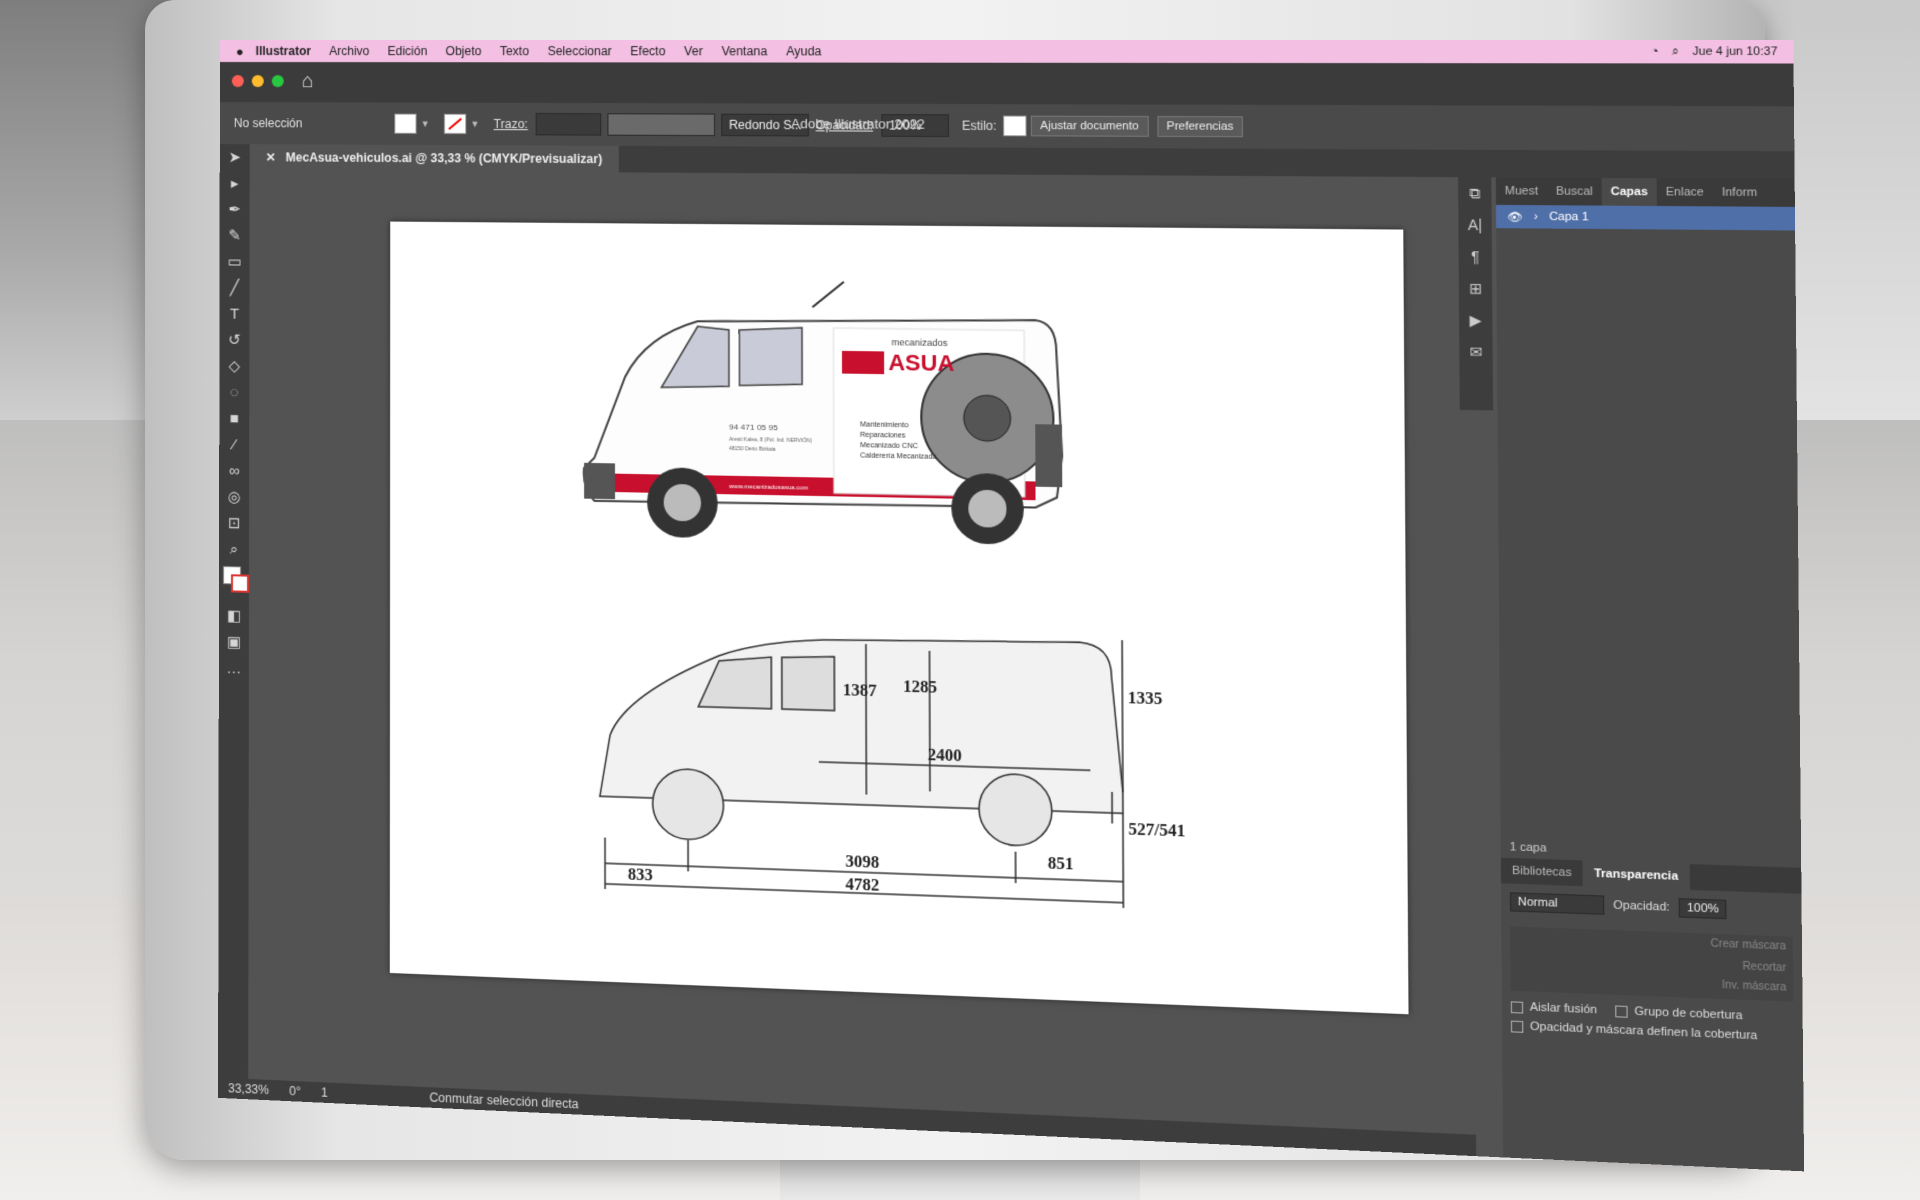 The width and height of the screenshot is (1920, 1200). Describe the element at coordinates (283, 51) in the screenshot. I see `menu-app: Illustrator` at that location.